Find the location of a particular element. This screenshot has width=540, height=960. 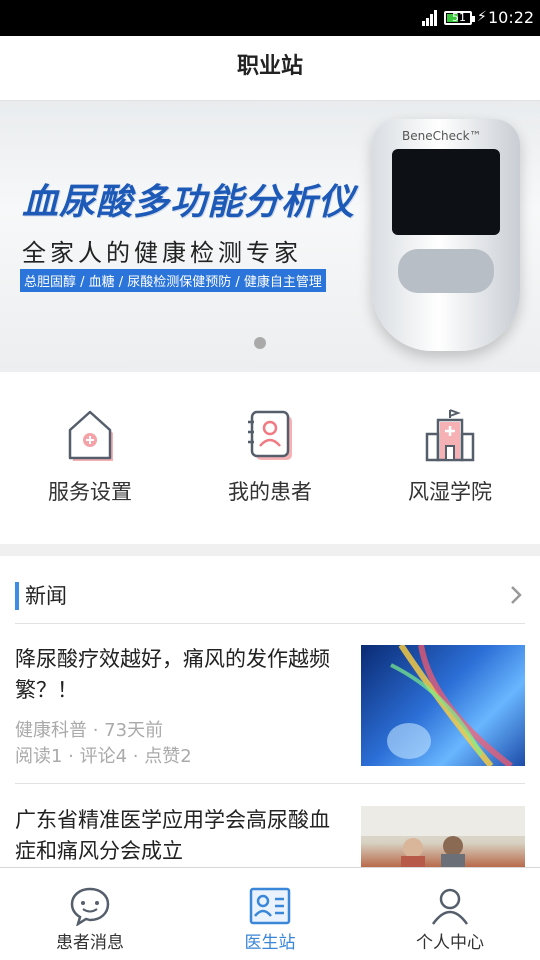

news-section-title: 新闻 is located at coordinates (46, 596).